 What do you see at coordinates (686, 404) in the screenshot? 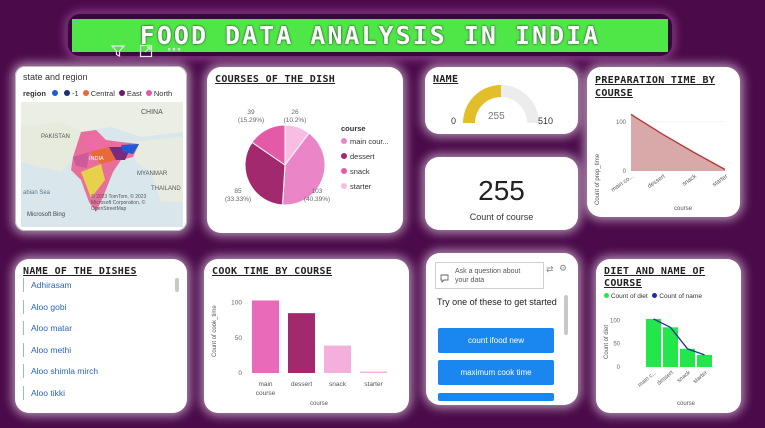
I see `diet-xlabel: course` at bounding box center [686, 404].